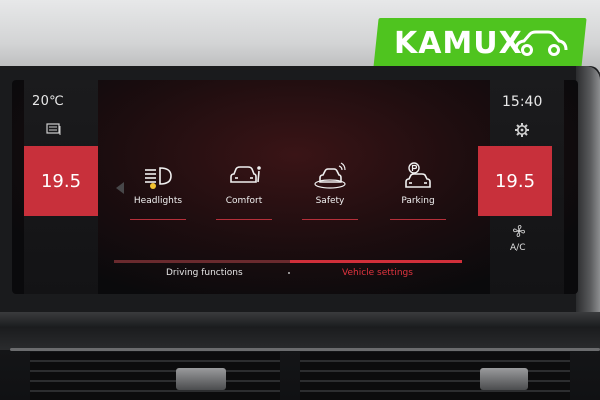  What do you see at coordinates (377, 273) in the screenshot?
I see `tab-vehicle-settings: Vehicle settings` at bounding box center [377, 273].